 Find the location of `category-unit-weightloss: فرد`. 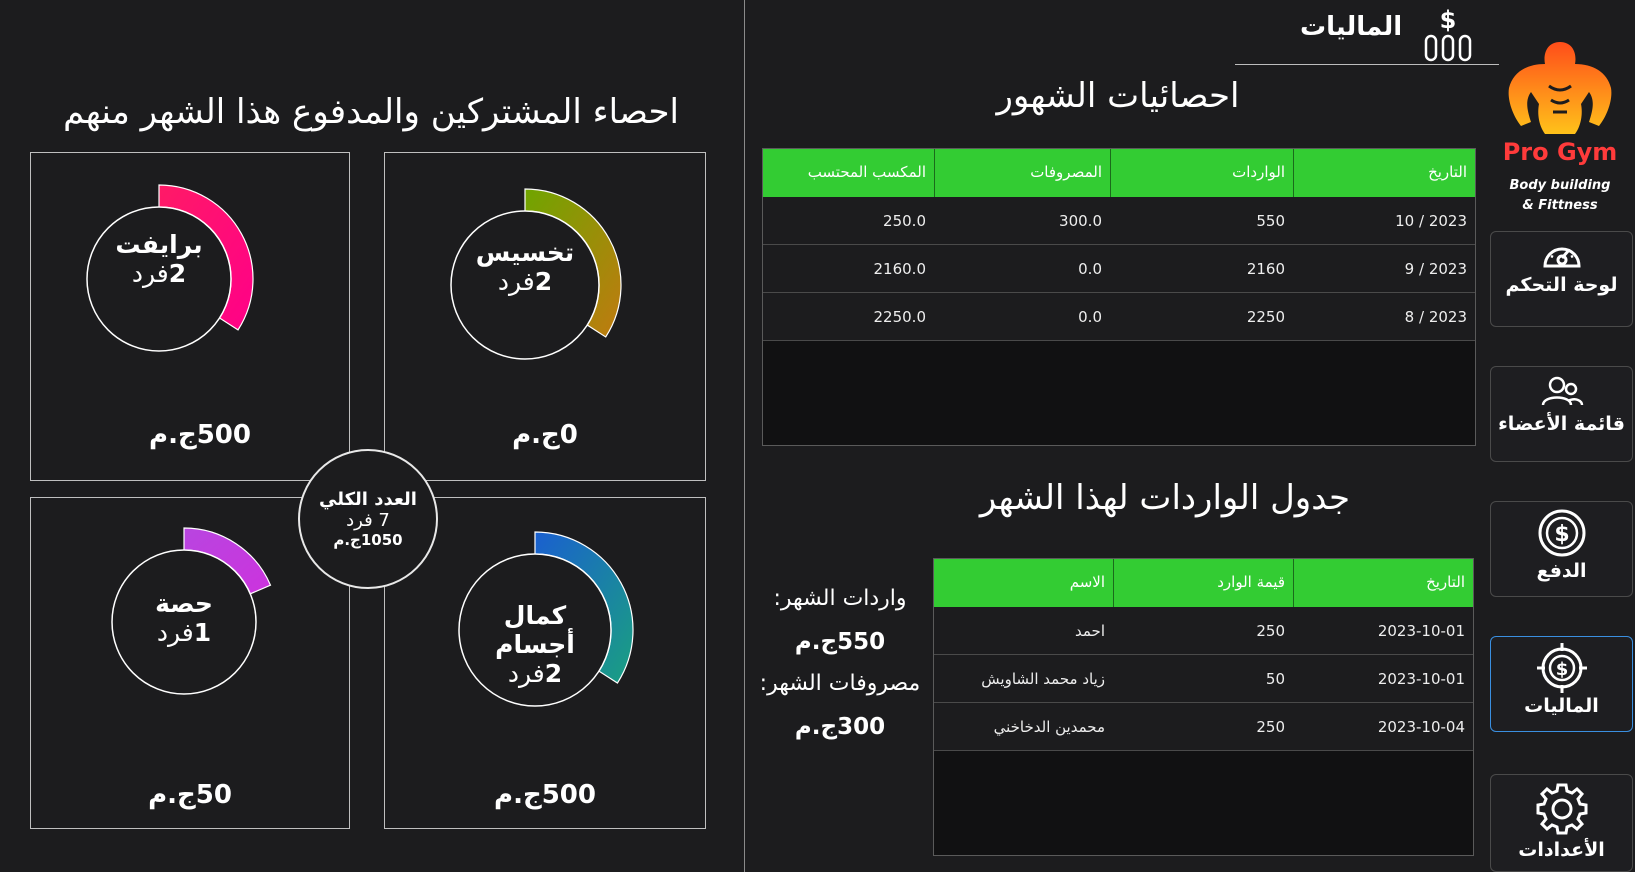

category-unit-weightloss: فرد is located at coordinates (516, 281).